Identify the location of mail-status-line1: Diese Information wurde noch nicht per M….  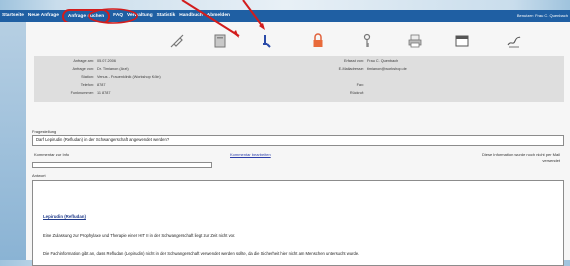
(520, 154).